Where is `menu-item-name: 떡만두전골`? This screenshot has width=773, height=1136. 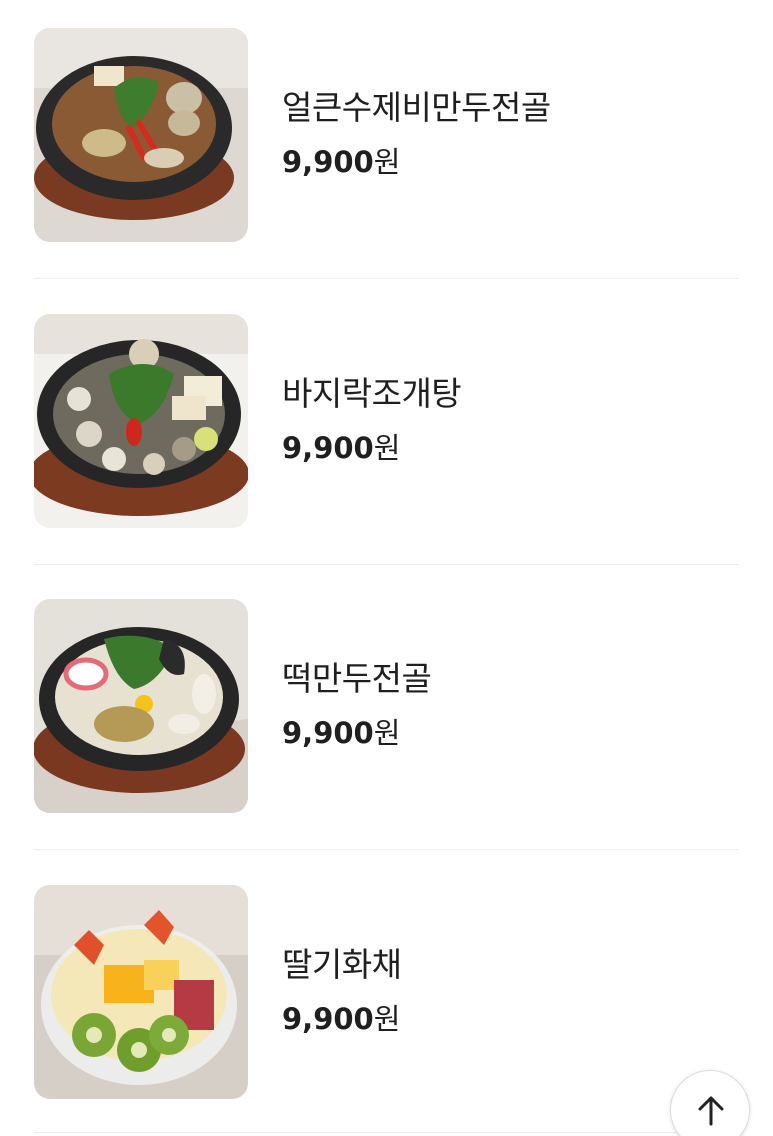 menu-item-name: 떡만두전골 is located at coordinates (357, 679).